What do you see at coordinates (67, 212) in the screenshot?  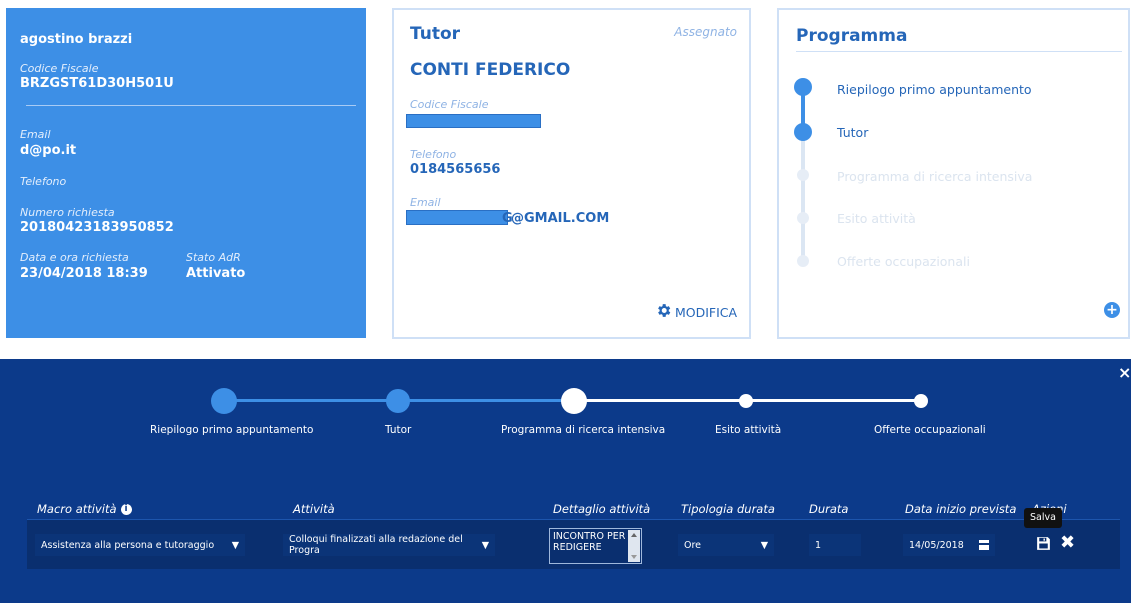 I see `numero-richiesta-label: Numero richiesta` at bounding box center [67, 212].